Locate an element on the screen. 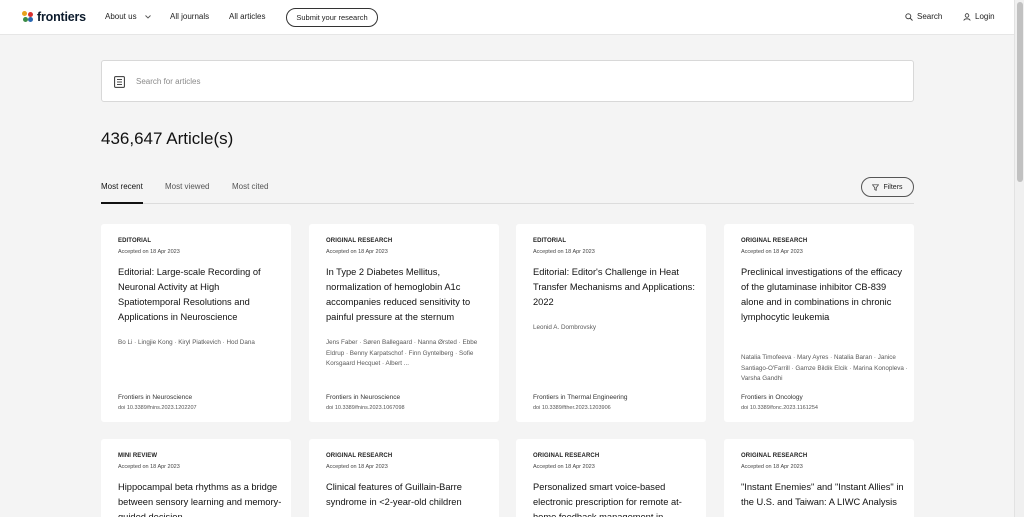 The image size is (1024, 517). header-login-button: Login is located at coordinates (979, 16).